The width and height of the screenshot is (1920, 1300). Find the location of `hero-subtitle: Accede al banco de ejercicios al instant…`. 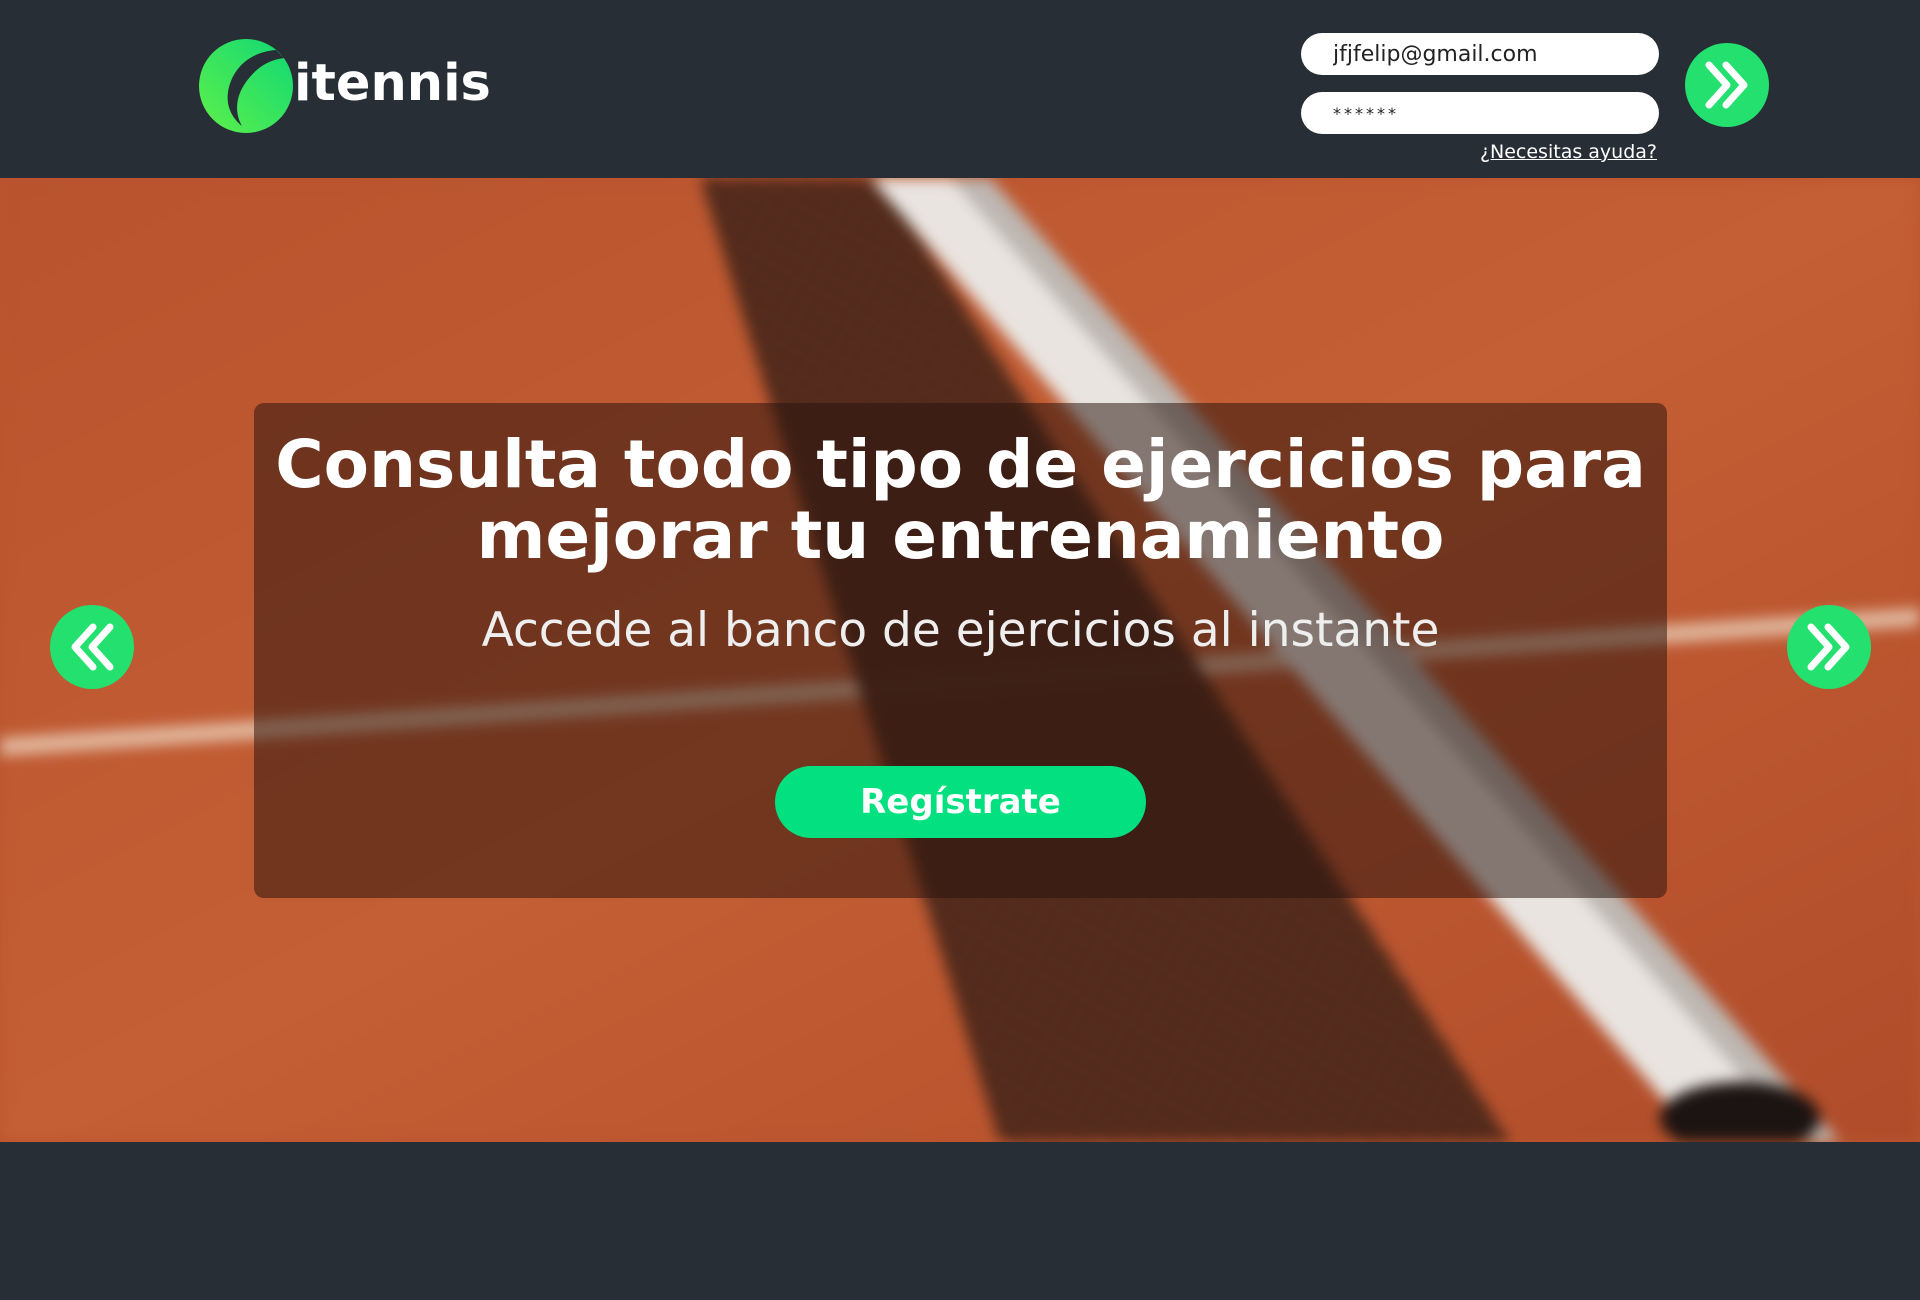

hero-subtitle: Accede al banco de ejercicios al instant… is located at coordinates (960, 630).